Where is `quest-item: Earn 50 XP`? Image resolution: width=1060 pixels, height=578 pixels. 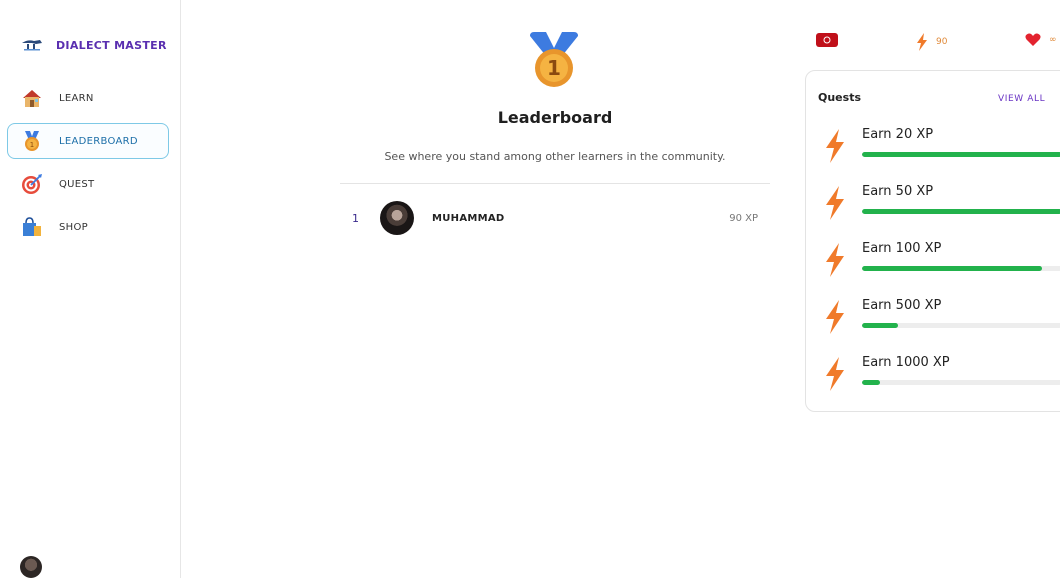
quest-item: Earn 50 XP is located at coordinates (933, 204).